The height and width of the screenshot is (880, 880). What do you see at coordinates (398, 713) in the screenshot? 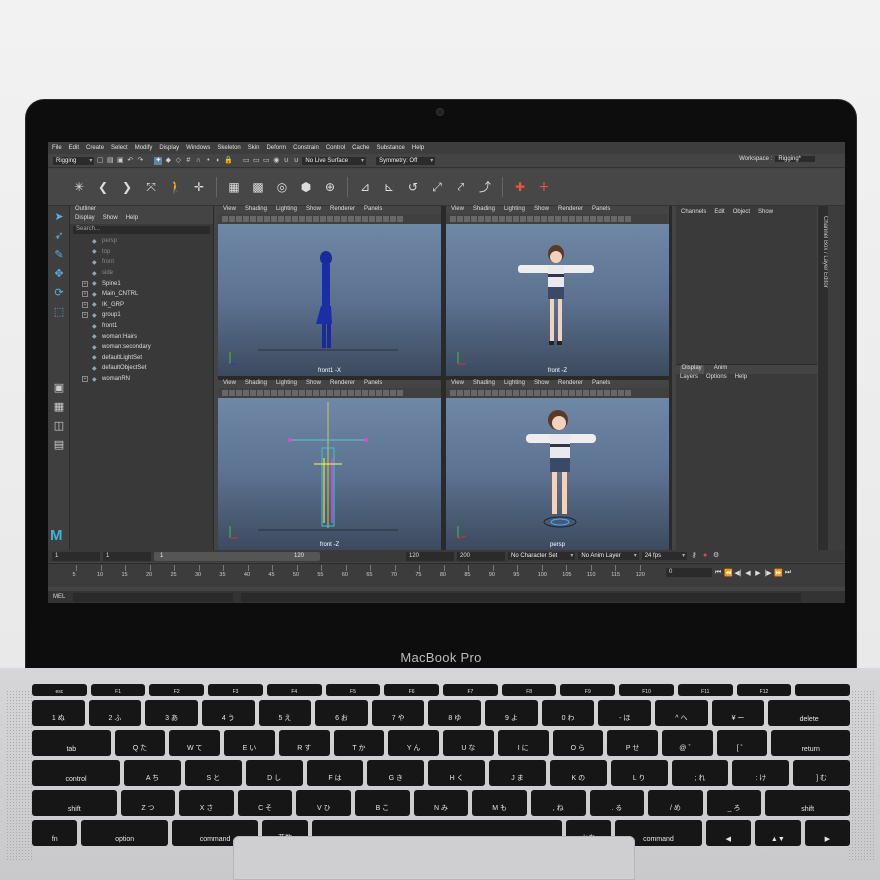
I see `key: 7 や` at bounding box center [398, 713].